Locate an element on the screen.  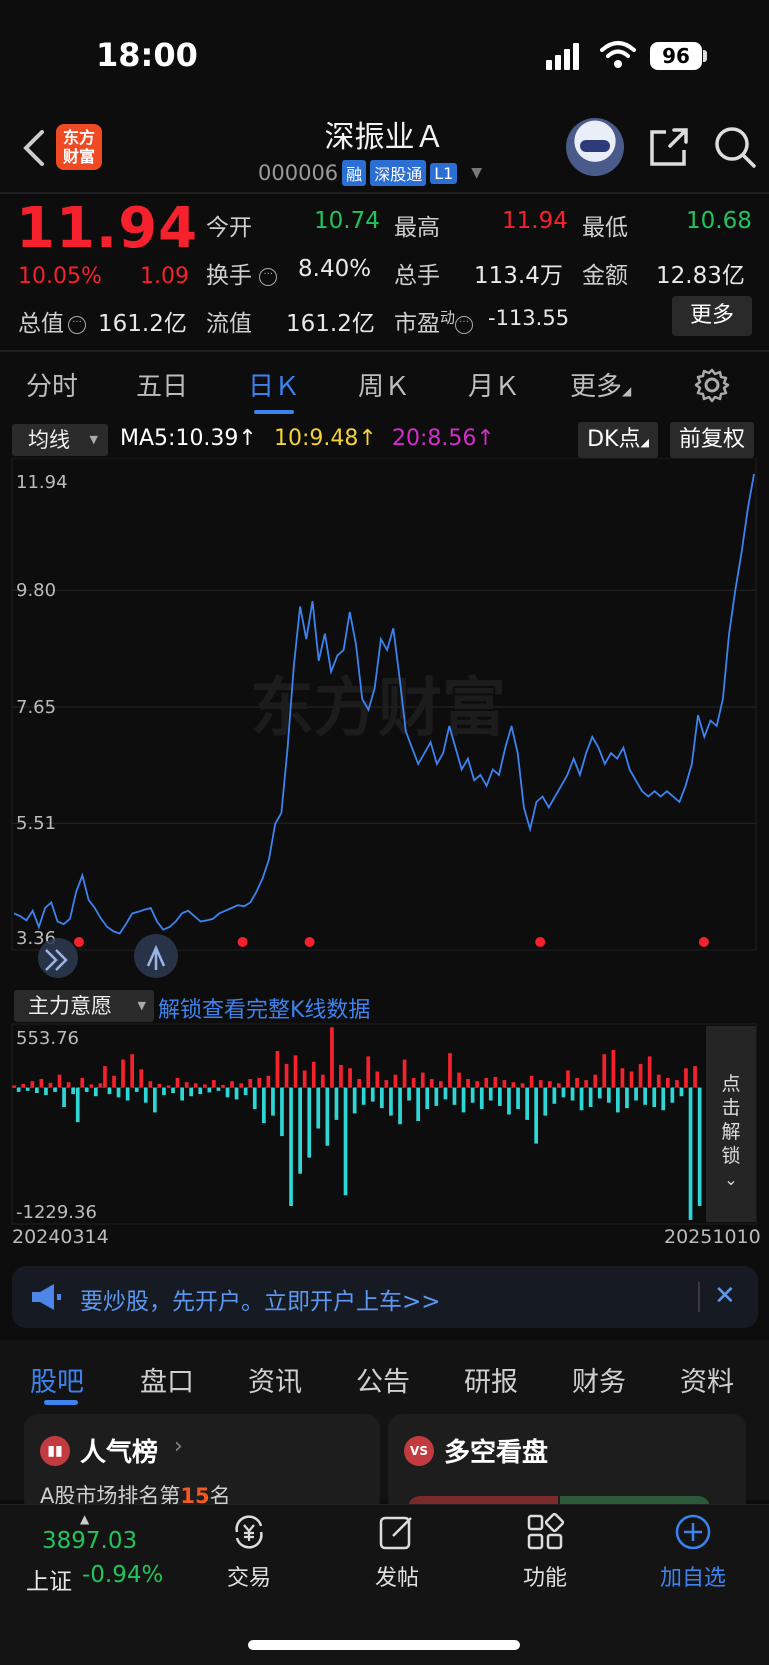
close-icon: ✕ is located at coordinates (728, 1297).